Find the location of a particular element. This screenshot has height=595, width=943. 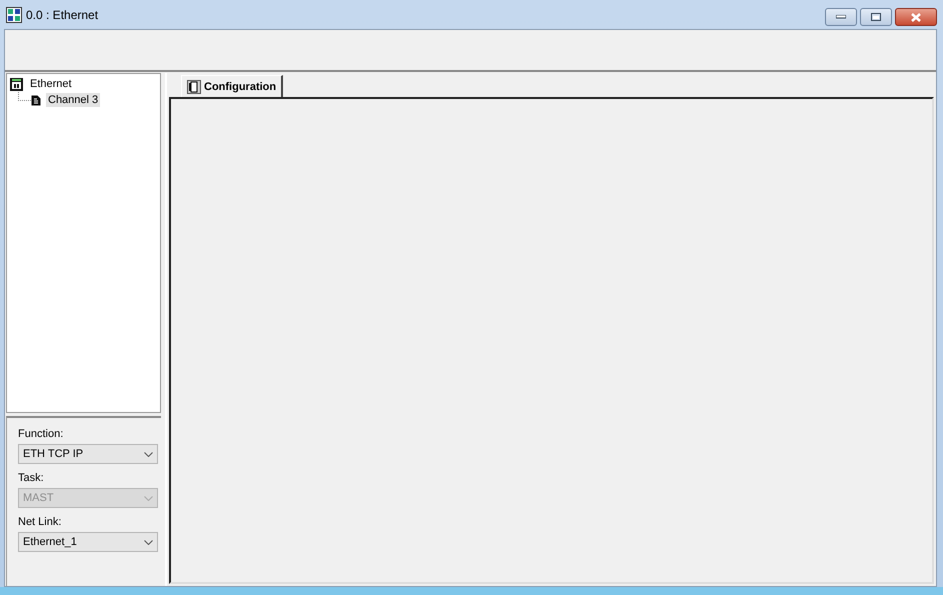

close-button is located at coordinates (916, 17).